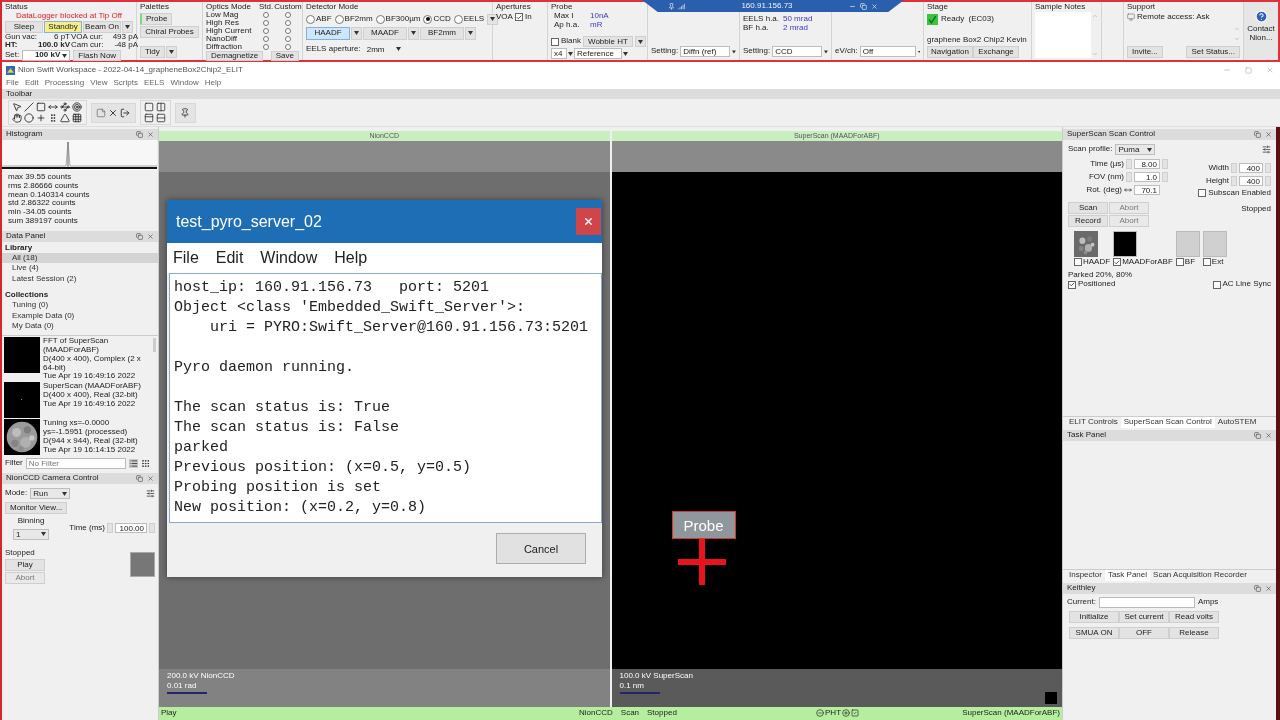  What do you see at coordinates (284, 56) in the screenshot?
I see `save-button: Save` at bounding box center [284, 56].